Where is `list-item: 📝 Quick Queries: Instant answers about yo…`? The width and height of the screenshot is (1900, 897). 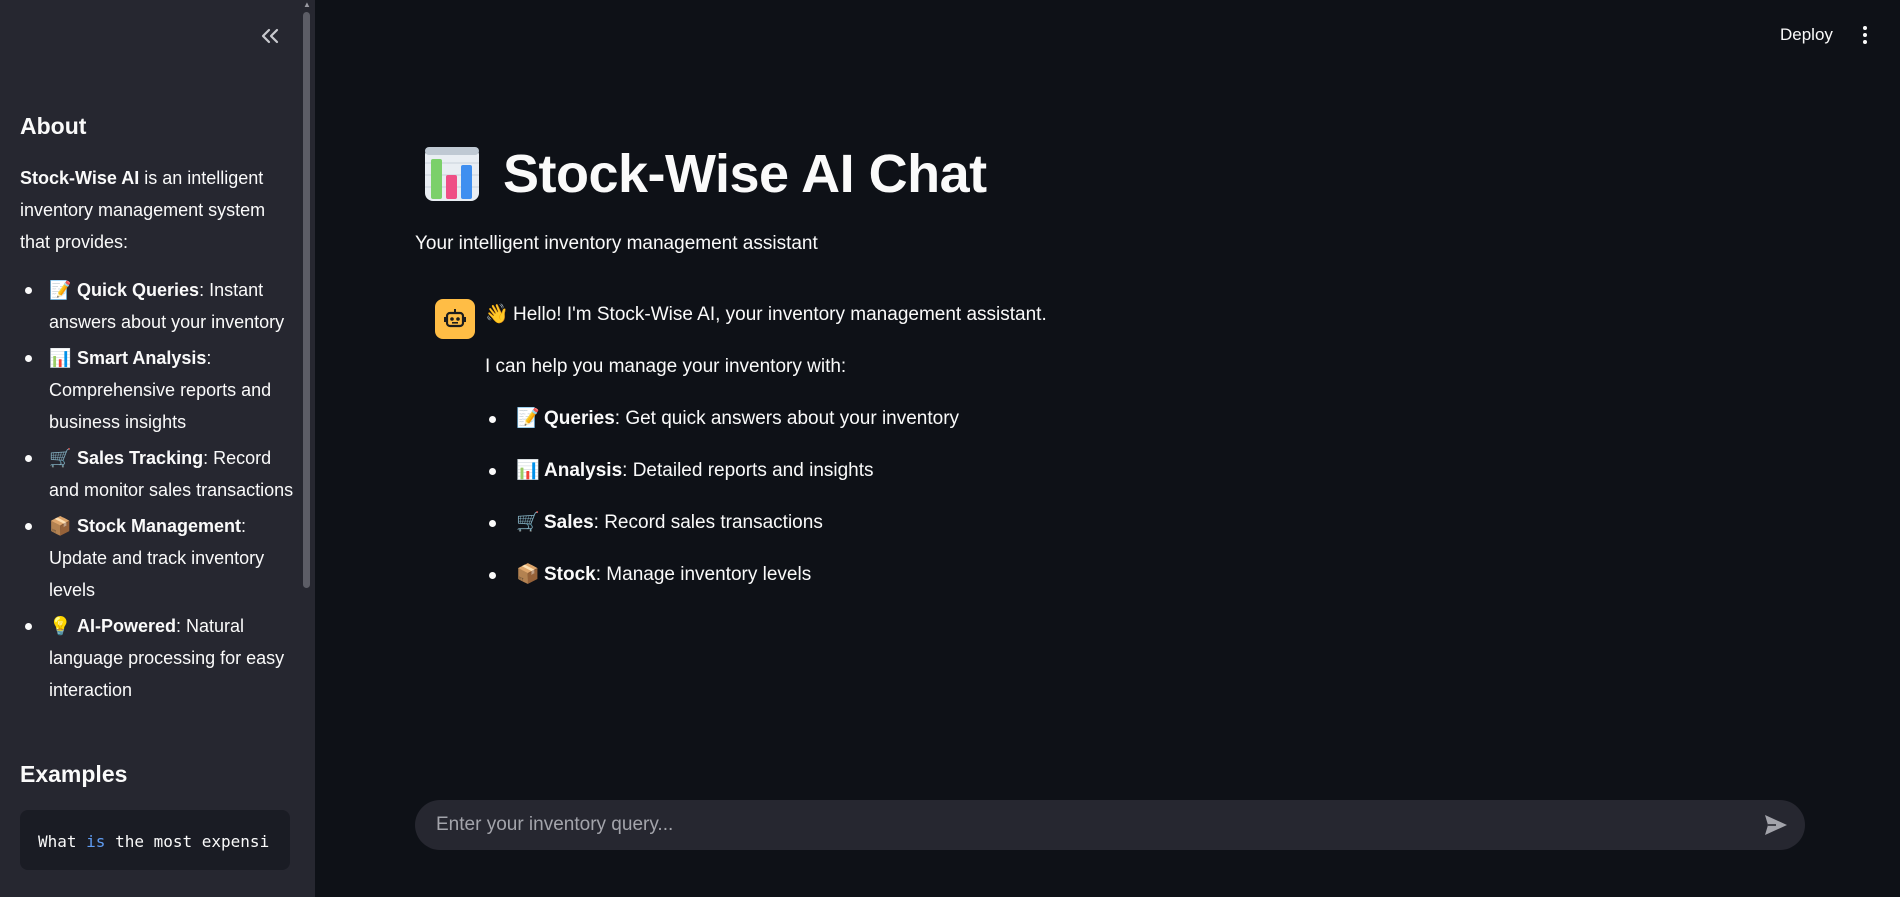
list-item: 📝 Quick Queries: Instant answers about yo… is located at coordinates (158, 306).